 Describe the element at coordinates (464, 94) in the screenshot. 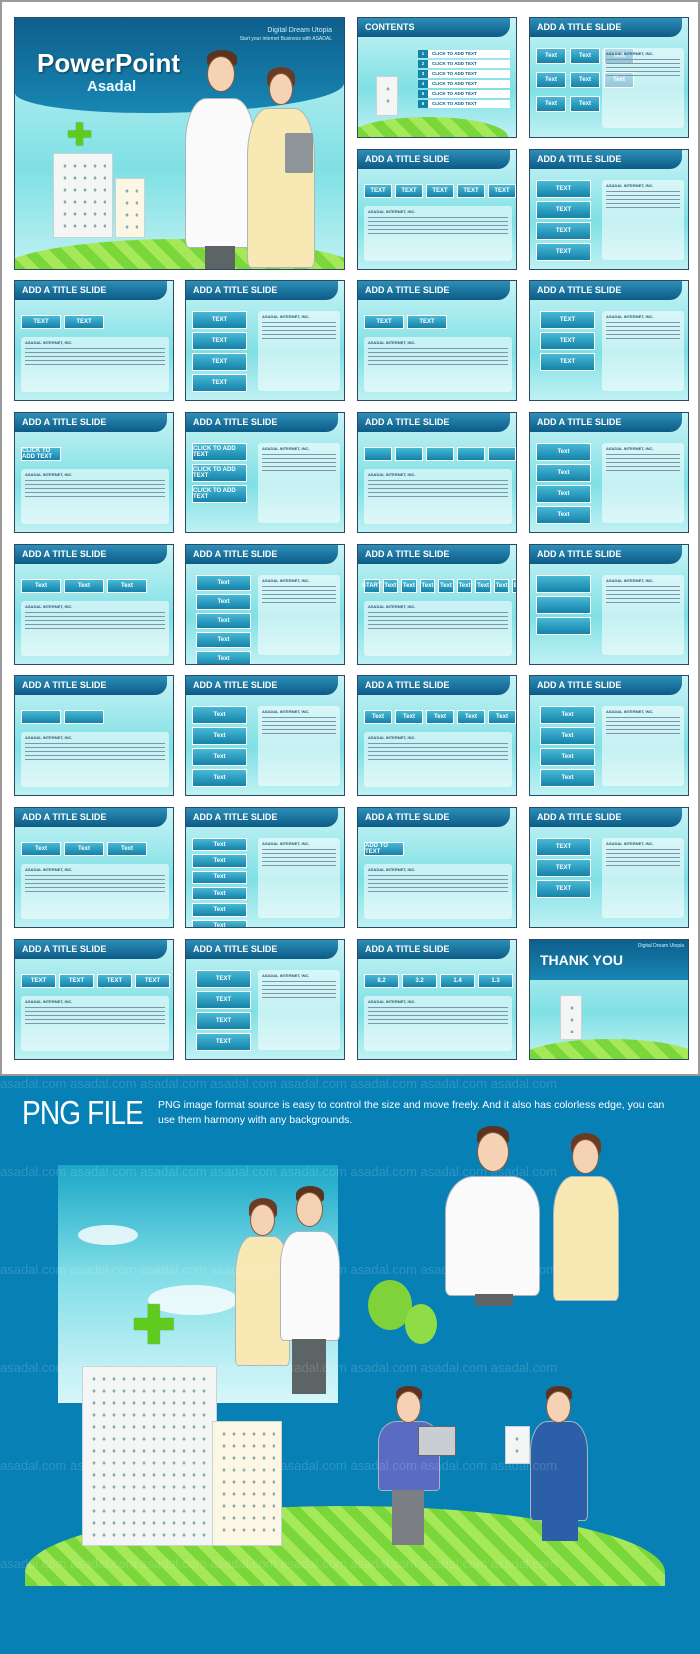

I see `contents-item: 5 CLICK TO ADD TEXT` at that location.